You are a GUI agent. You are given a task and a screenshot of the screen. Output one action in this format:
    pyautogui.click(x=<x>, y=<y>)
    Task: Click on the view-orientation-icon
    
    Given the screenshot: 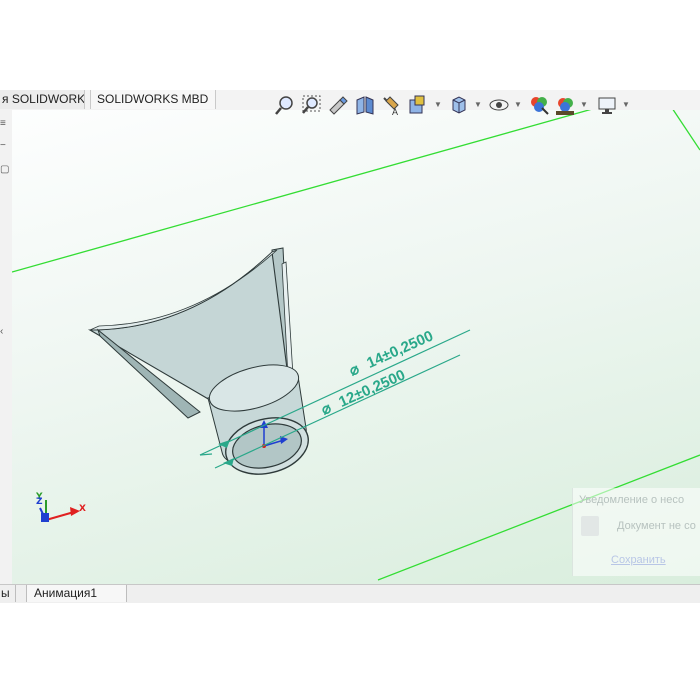 What is the action you would take?
    pyautogui.click(x=417, y=105)
    